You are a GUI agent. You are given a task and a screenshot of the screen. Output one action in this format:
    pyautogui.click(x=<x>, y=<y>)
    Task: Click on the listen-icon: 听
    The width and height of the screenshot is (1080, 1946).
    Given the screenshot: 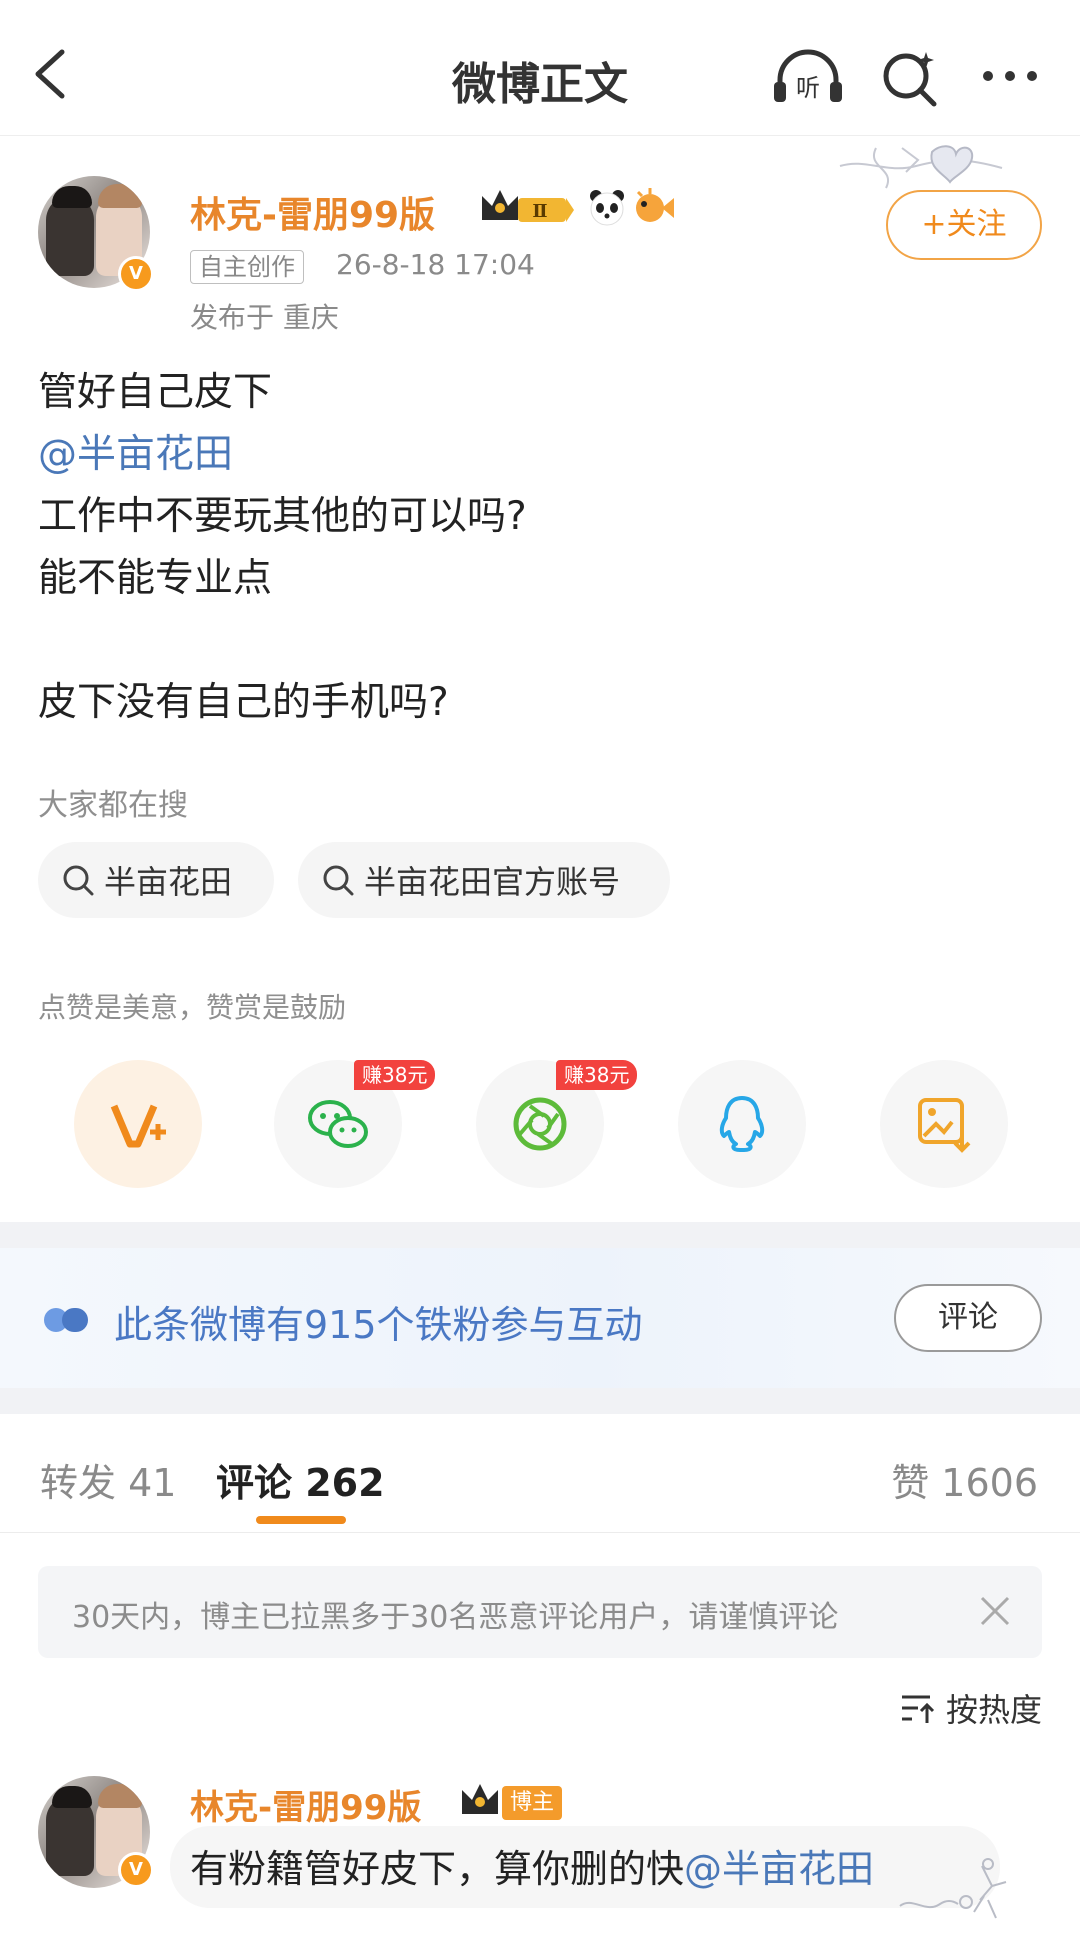 What is the action you would take?
    pyautogui.click(x=808, y=78)
    